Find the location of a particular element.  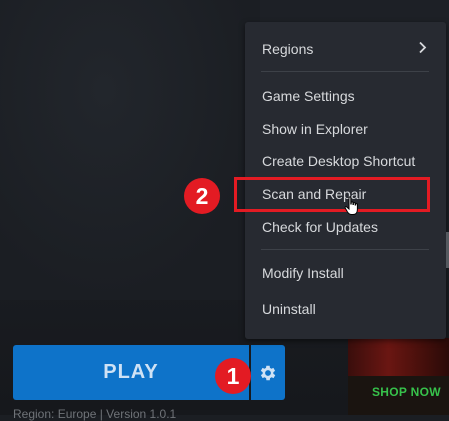

settings-button is located at coordinates (268, 372).